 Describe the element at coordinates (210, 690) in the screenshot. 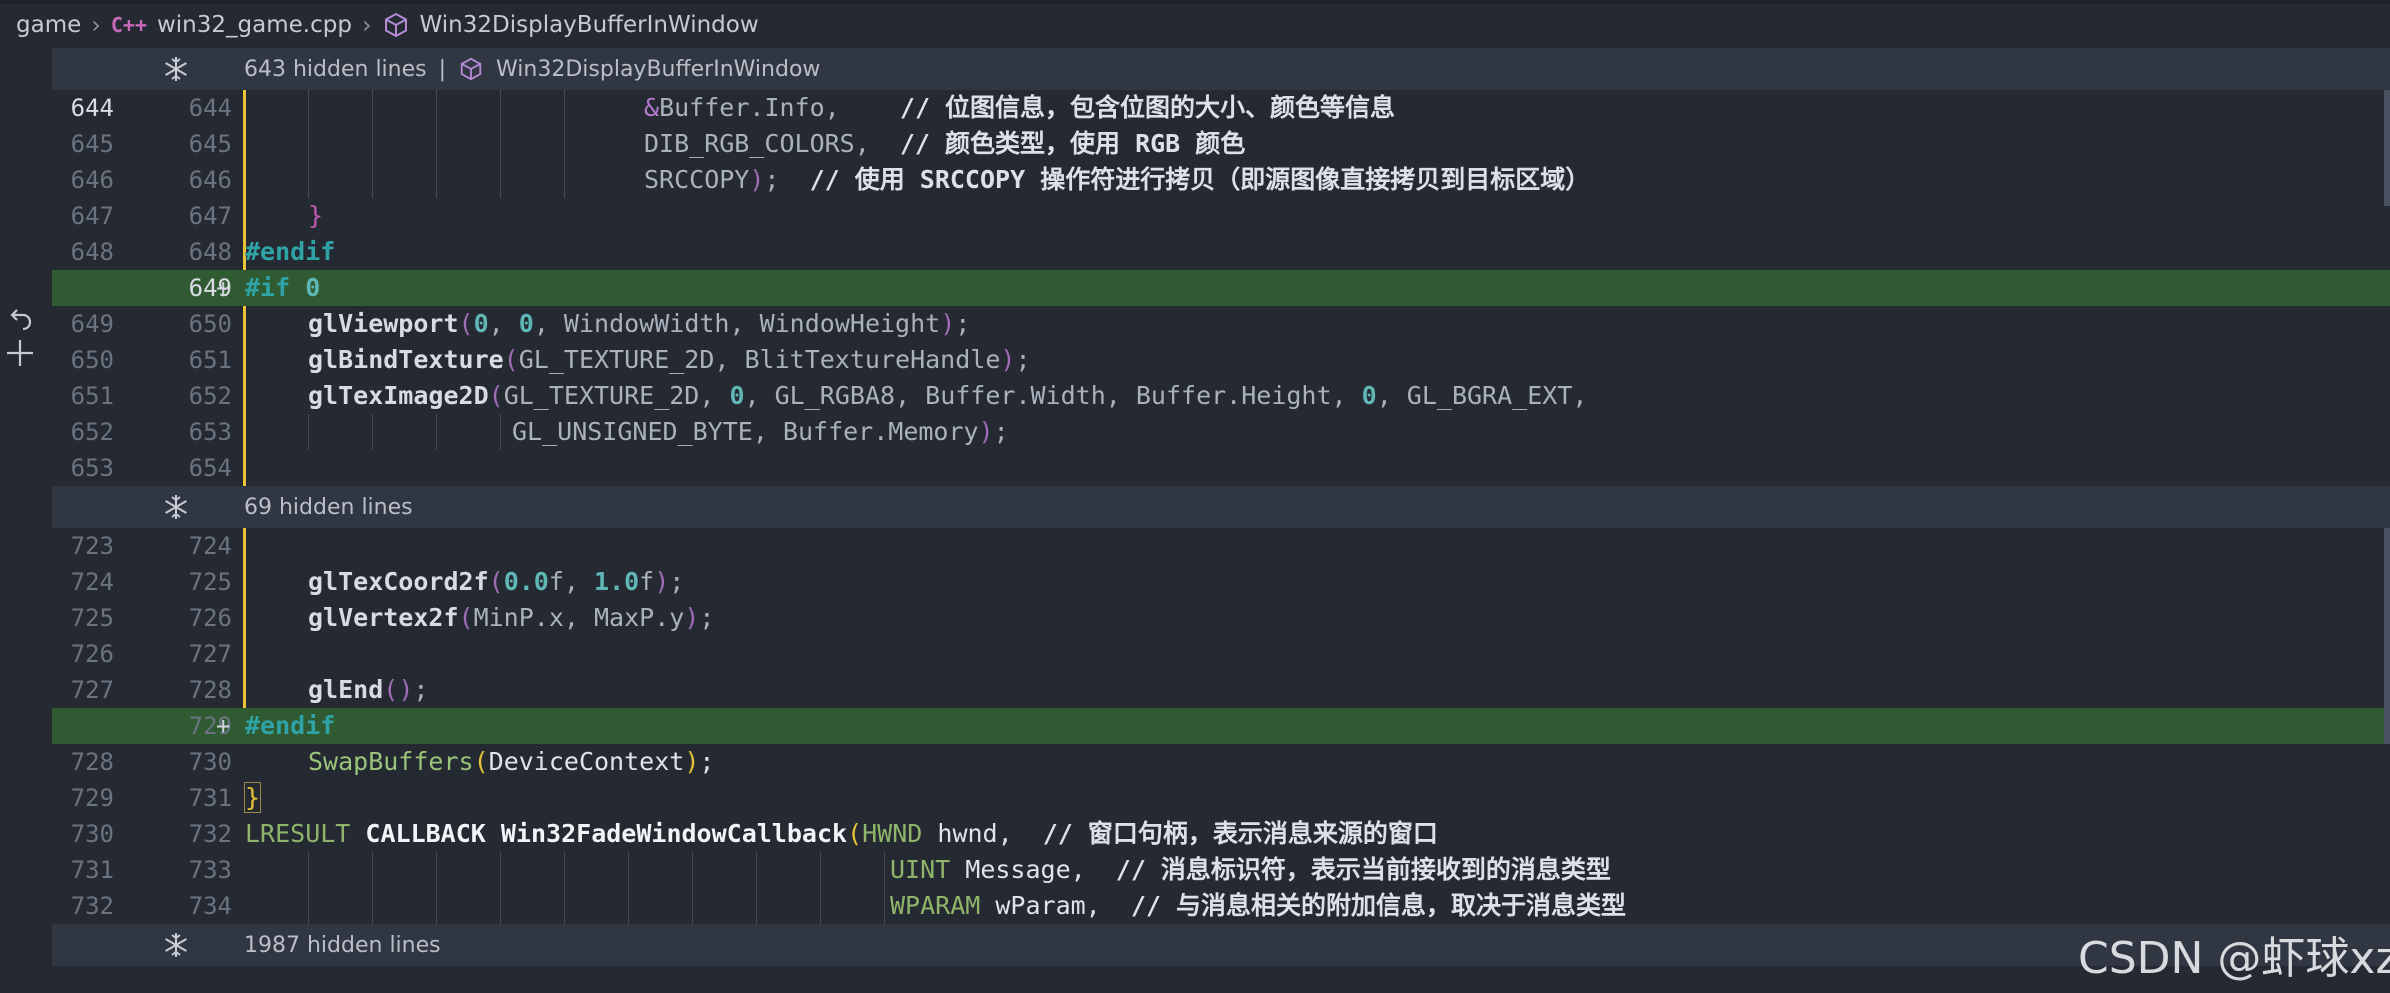

I see `new-line-number: 728` at that location.